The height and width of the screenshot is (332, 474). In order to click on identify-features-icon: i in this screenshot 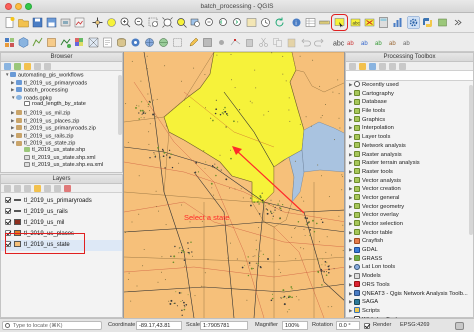, I will do `click(296, 22)`.